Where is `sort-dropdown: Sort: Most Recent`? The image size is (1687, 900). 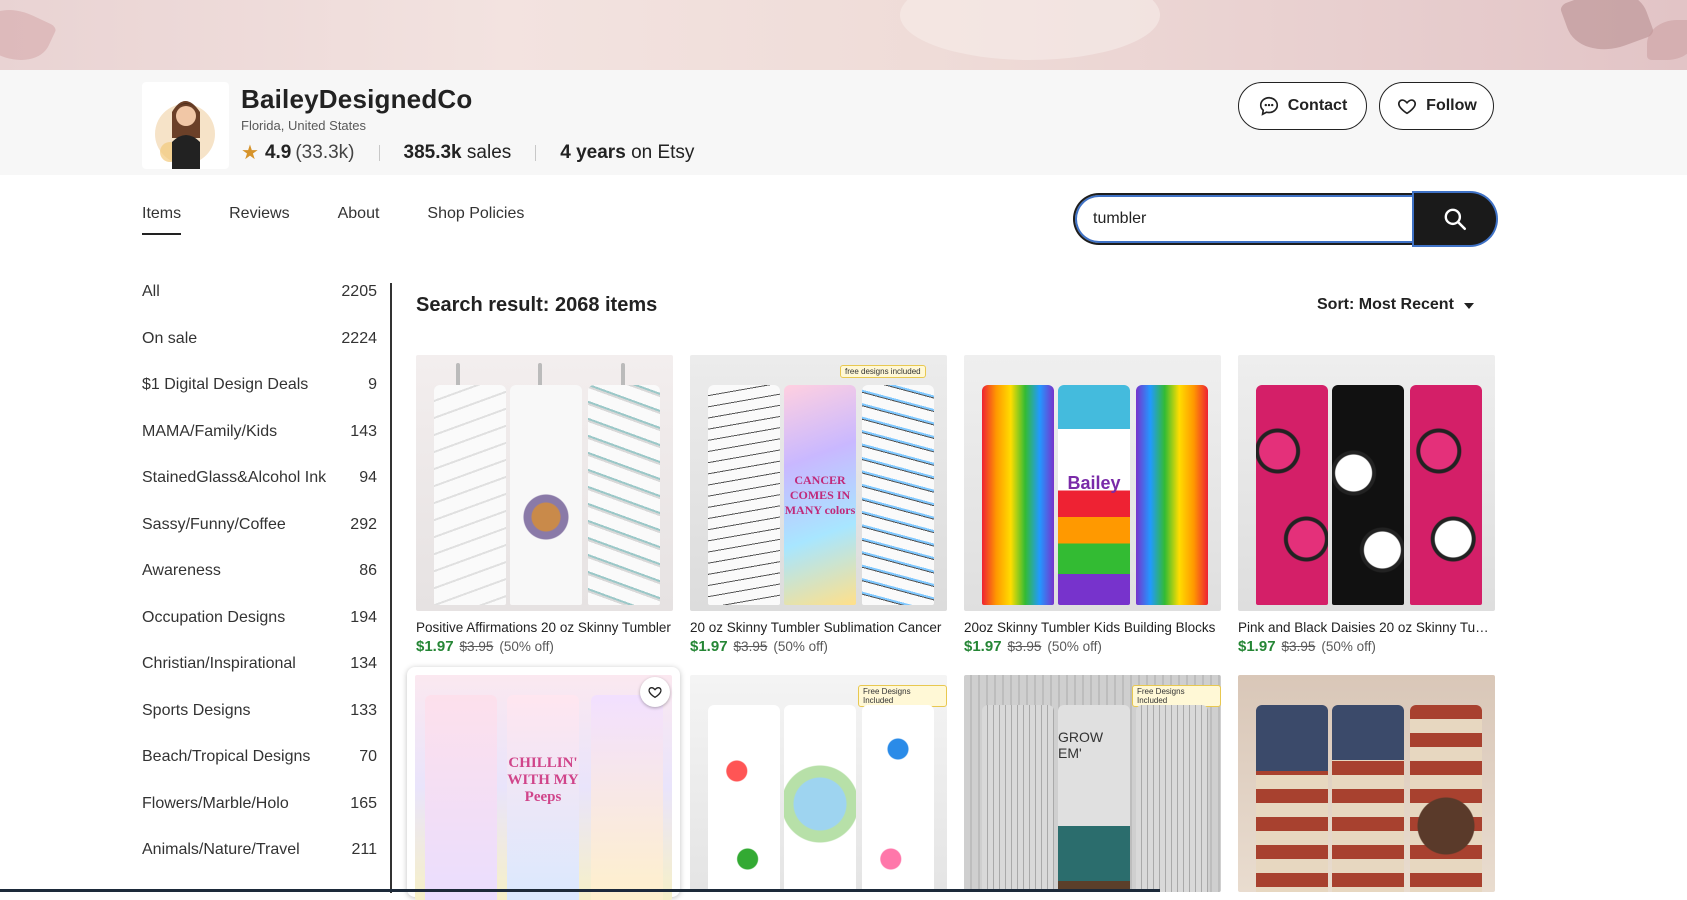 sort-dropdown: Sort: Most Recent is located at coordinates (1395, 305).